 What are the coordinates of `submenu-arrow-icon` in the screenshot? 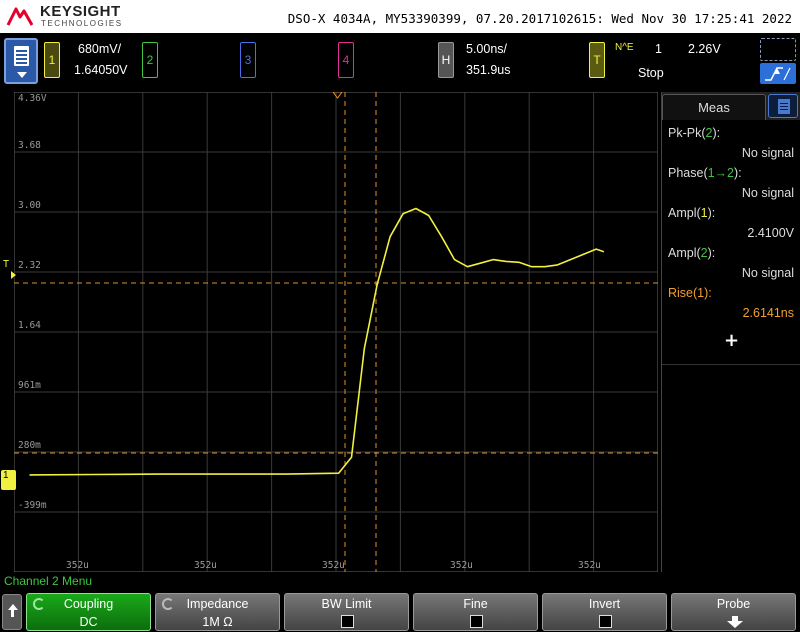 It's located at (735, 622).